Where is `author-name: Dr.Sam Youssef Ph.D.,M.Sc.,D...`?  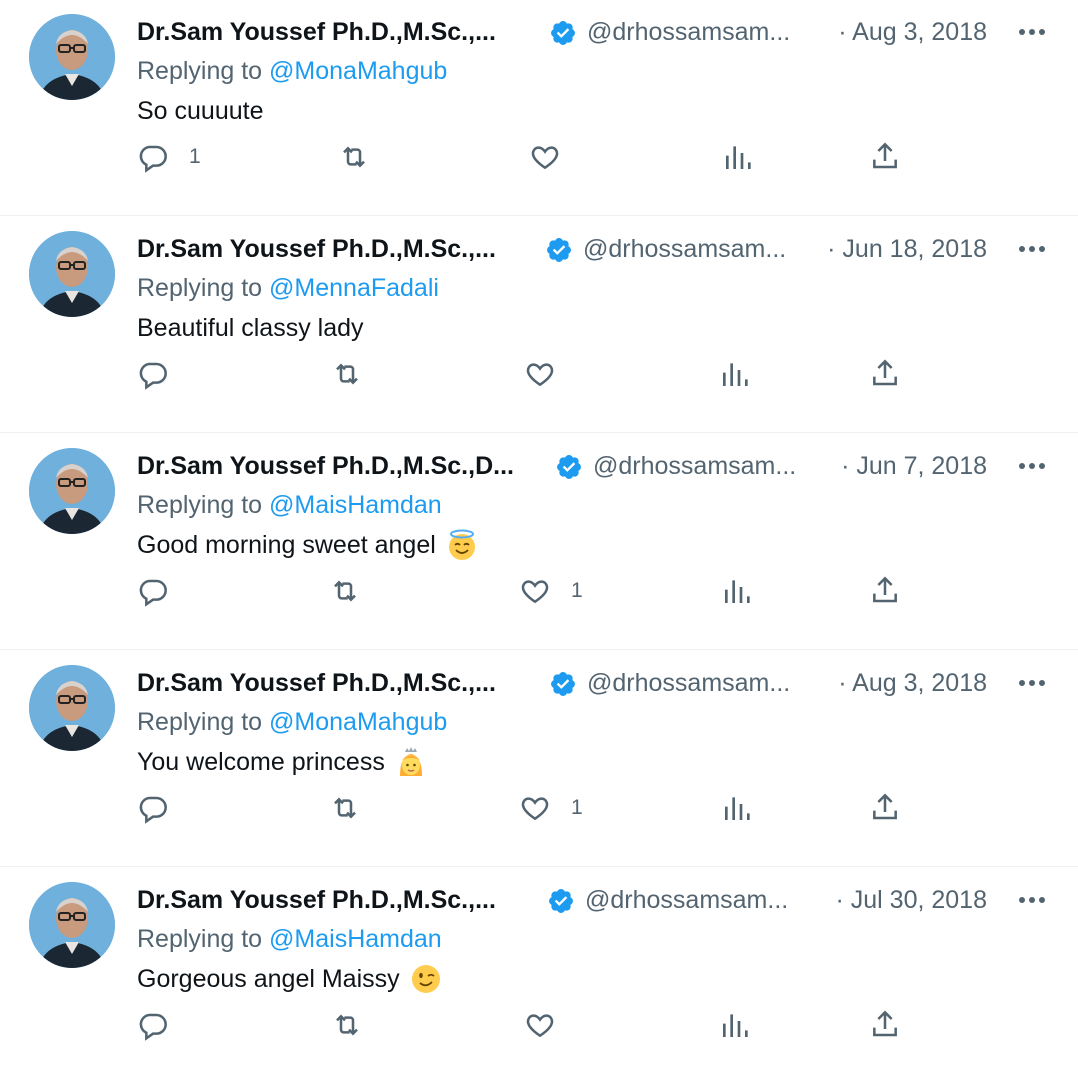
author-name: Dr.Sam Youssef Ph.D.,M.Sc.,D... is located at coordinates (325, 466).